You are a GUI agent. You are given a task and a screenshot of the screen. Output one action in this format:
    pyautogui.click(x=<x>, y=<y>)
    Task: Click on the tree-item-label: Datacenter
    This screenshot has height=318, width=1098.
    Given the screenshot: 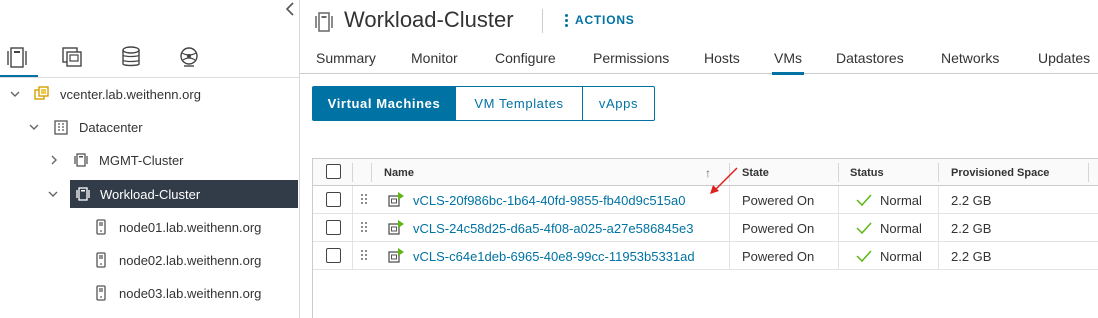 What is the action you would take?
    pyautogui.click(x=111, y=127)
    